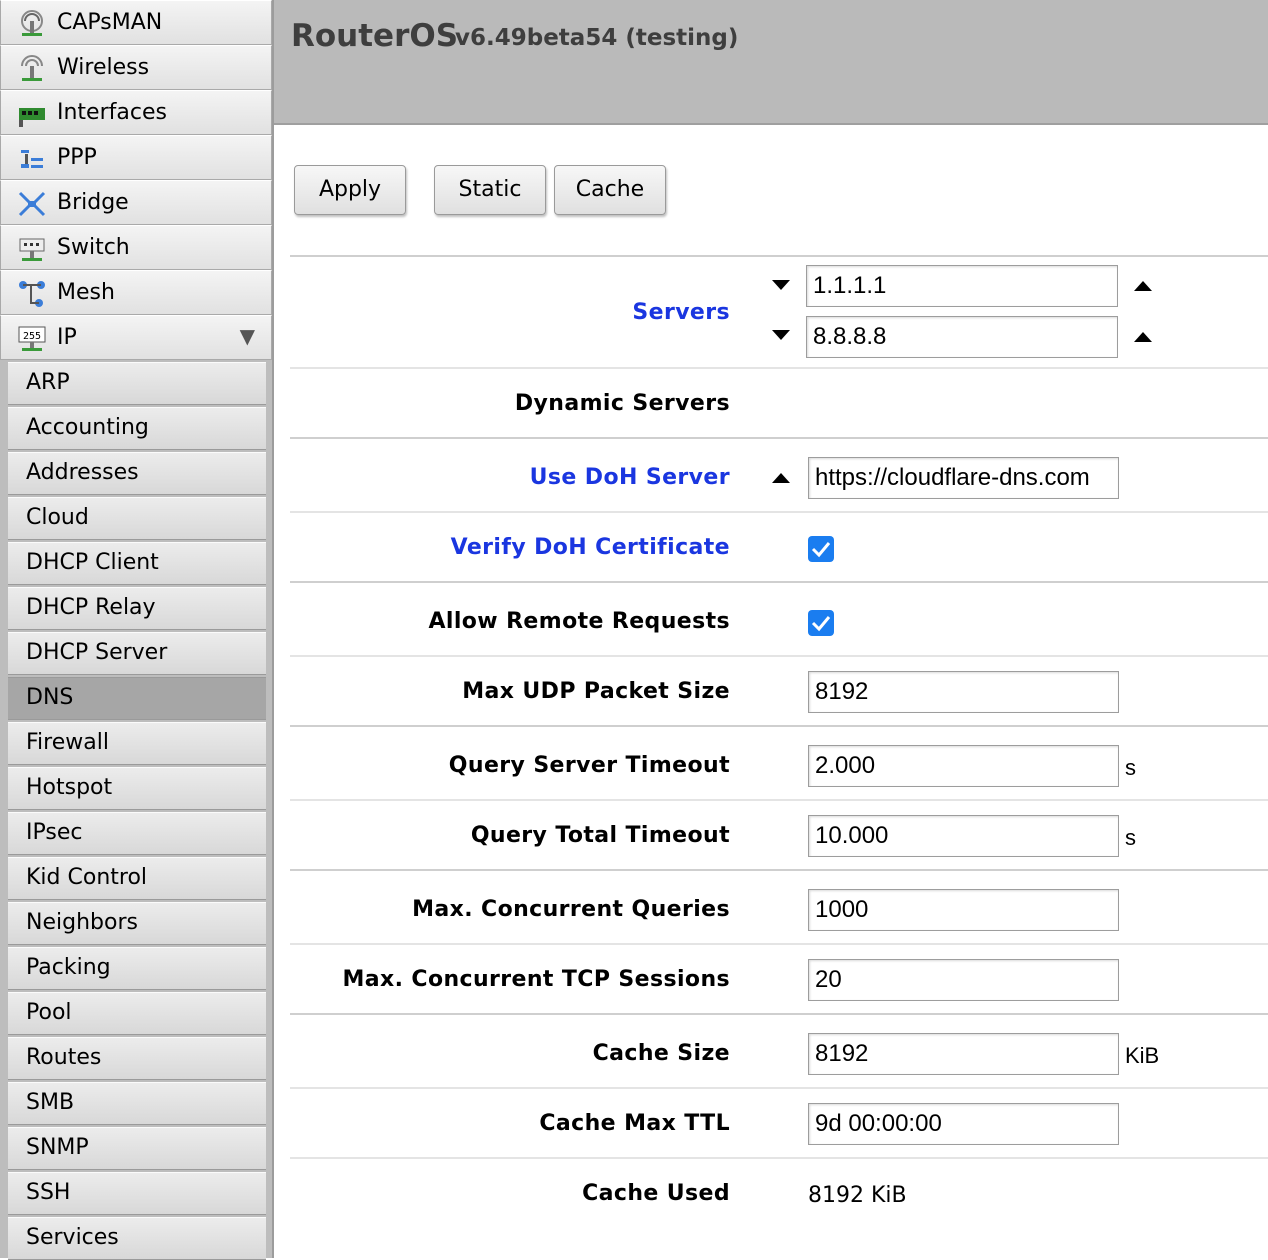 This screenshot has height=1260, width=1268. I want to click on sidebar-item-ppp: PPP, so click(136, 157).